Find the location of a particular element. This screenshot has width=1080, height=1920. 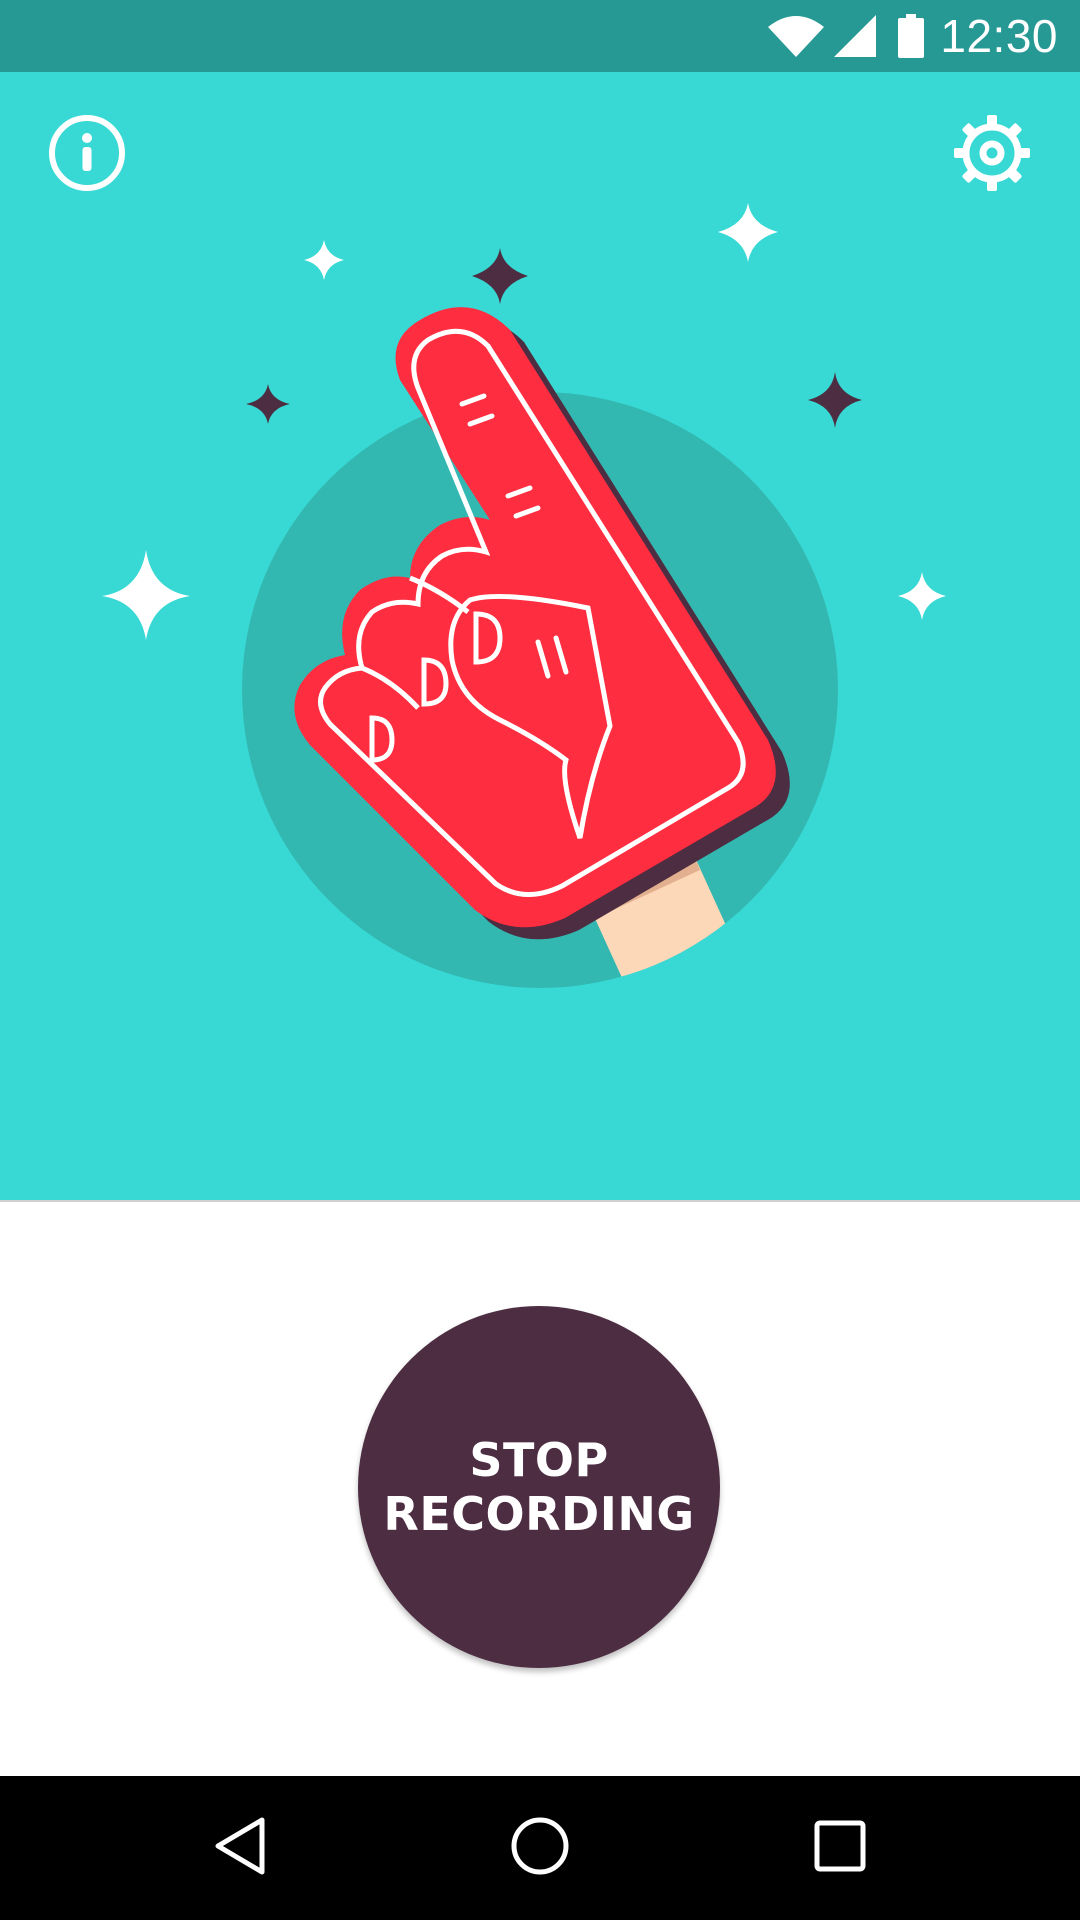

status-icons: 12:30 is located at coordinates (924, 36).